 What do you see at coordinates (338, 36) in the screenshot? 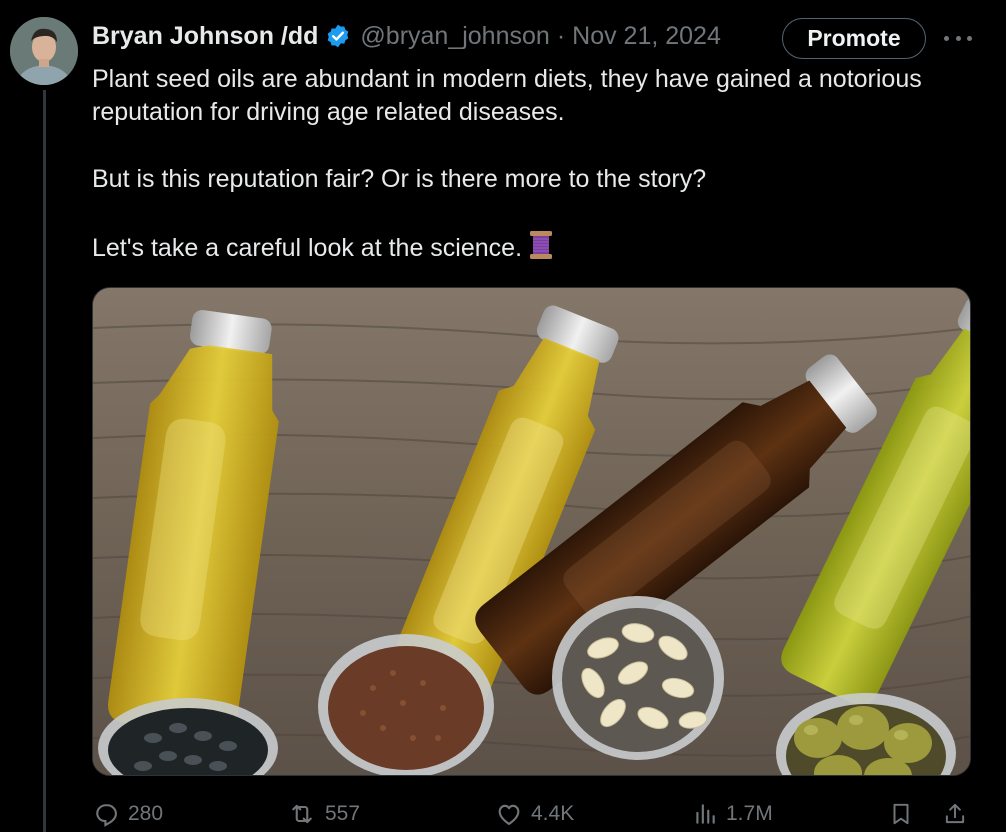
I see `verified-badge-icon` at bounding box center [338, 36].